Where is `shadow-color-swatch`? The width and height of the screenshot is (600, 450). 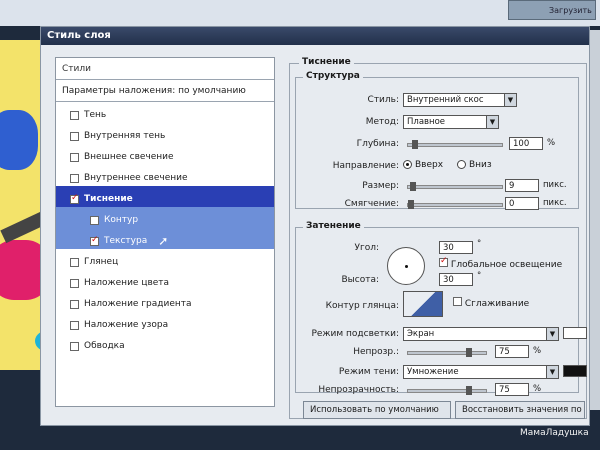 shadow-color-swatch is located at coordinates (575, 371).